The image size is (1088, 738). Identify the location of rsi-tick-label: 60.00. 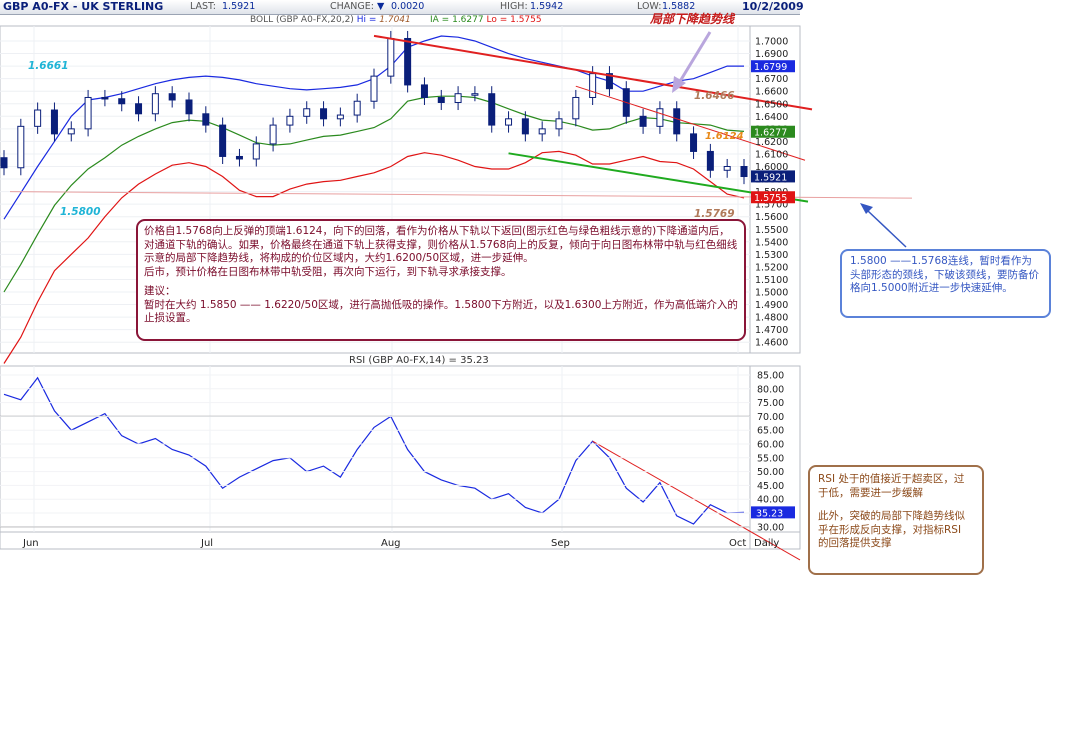
(770, 445).